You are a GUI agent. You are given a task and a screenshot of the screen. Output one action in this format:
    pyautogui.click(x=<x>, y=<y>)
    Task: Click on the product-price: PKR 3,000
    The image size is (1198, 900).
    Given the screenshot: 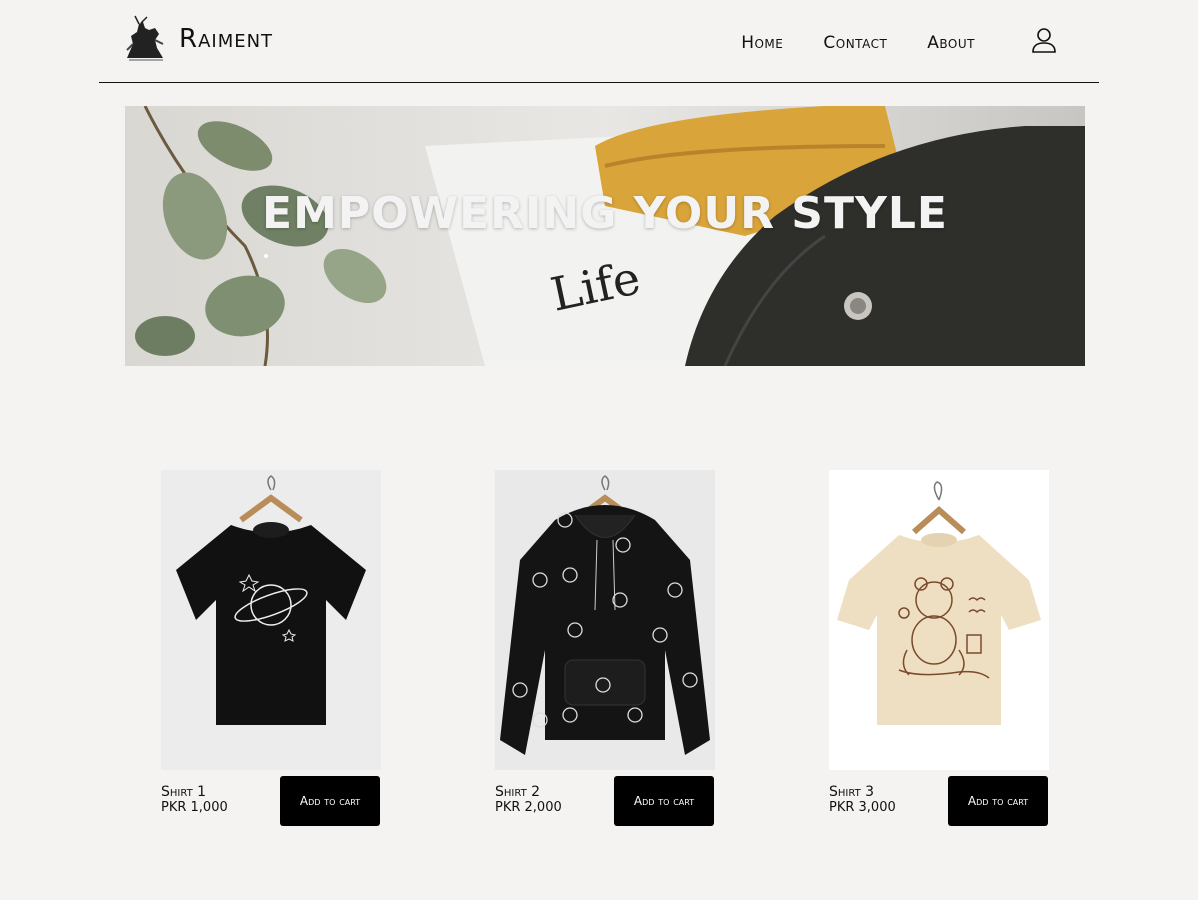 What is the action you would take?
    pyautogui.click(x=862, y=807)
    